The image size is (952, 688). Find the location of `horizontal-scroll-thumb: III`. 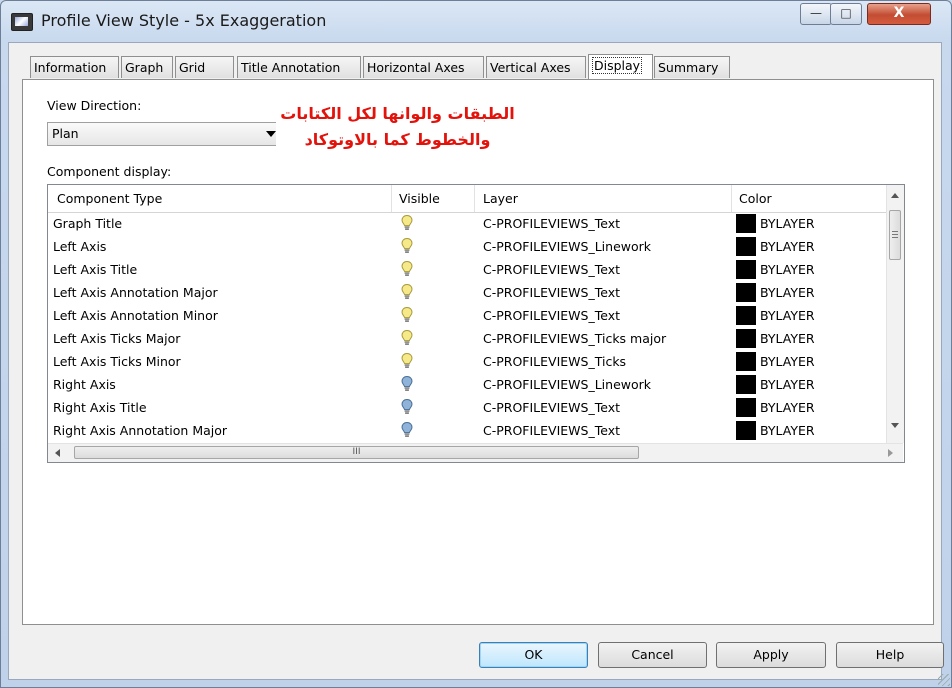

horizontal-scroll-thumb: III is located at coordinates (356, 452).